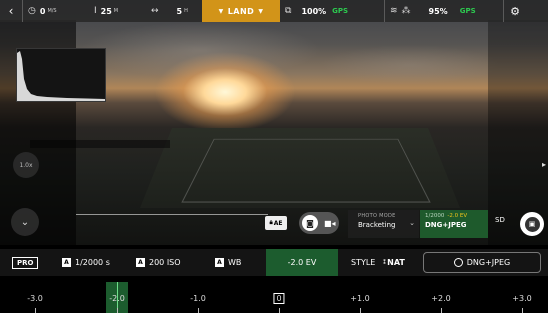 Image resolution: width=548 pixels, height=313 pixels. I want to click on altitude-value: 25, so click(106, 11).